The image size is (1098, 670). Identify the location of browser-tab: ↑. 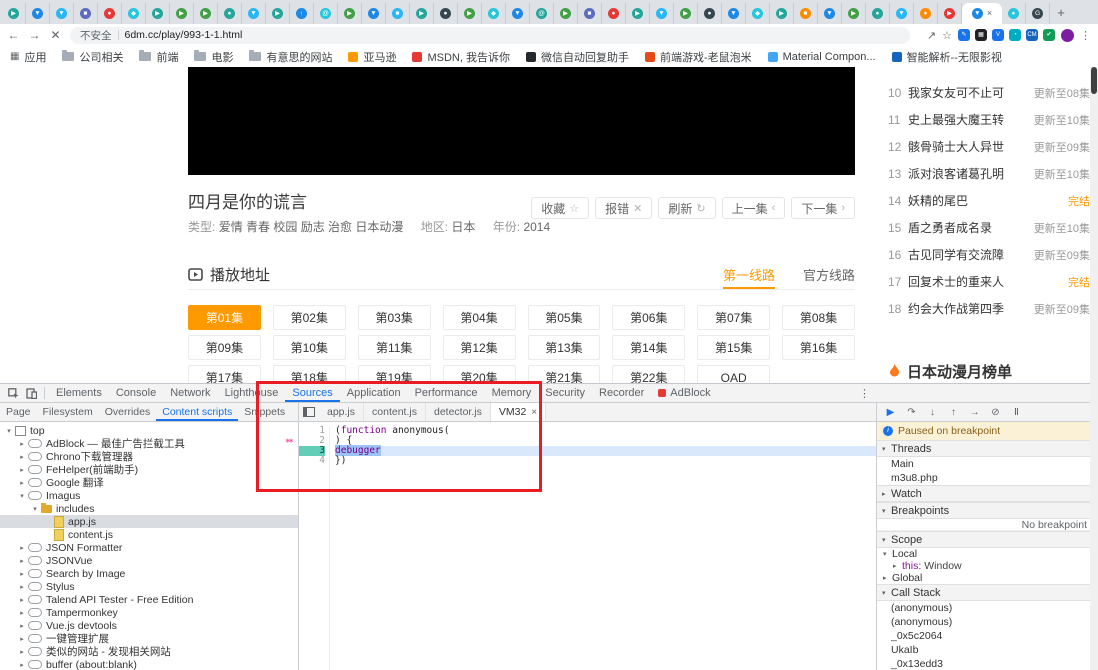
(302, 13).